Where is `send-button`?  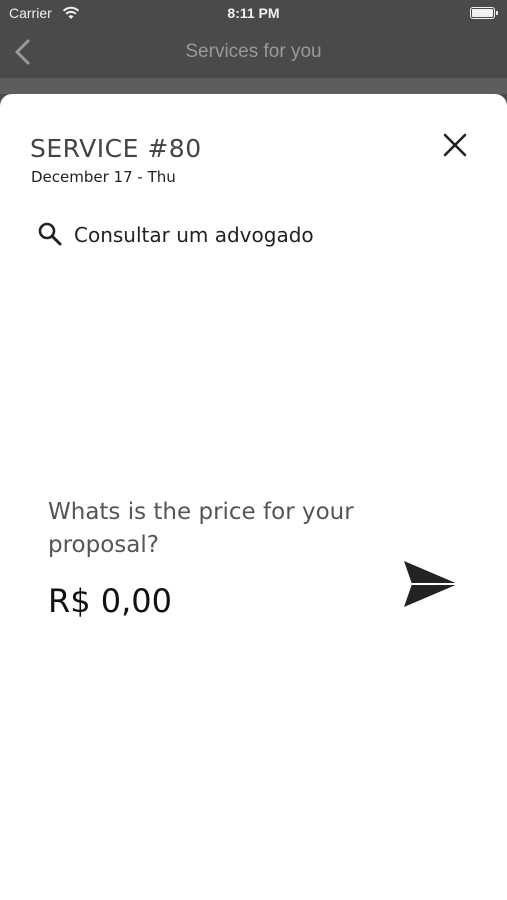
send-button is located at coordinates (431, 584).